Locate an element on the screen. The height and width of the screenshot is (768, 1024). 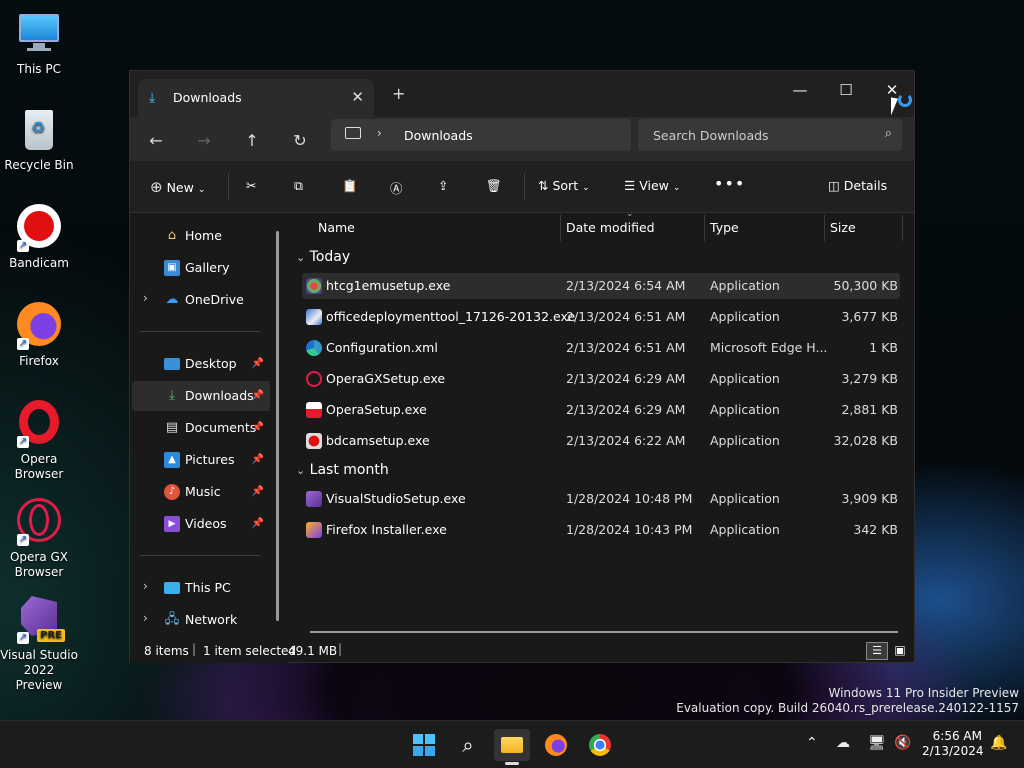
column-header-size: Size is located at coordinates (843, 227).